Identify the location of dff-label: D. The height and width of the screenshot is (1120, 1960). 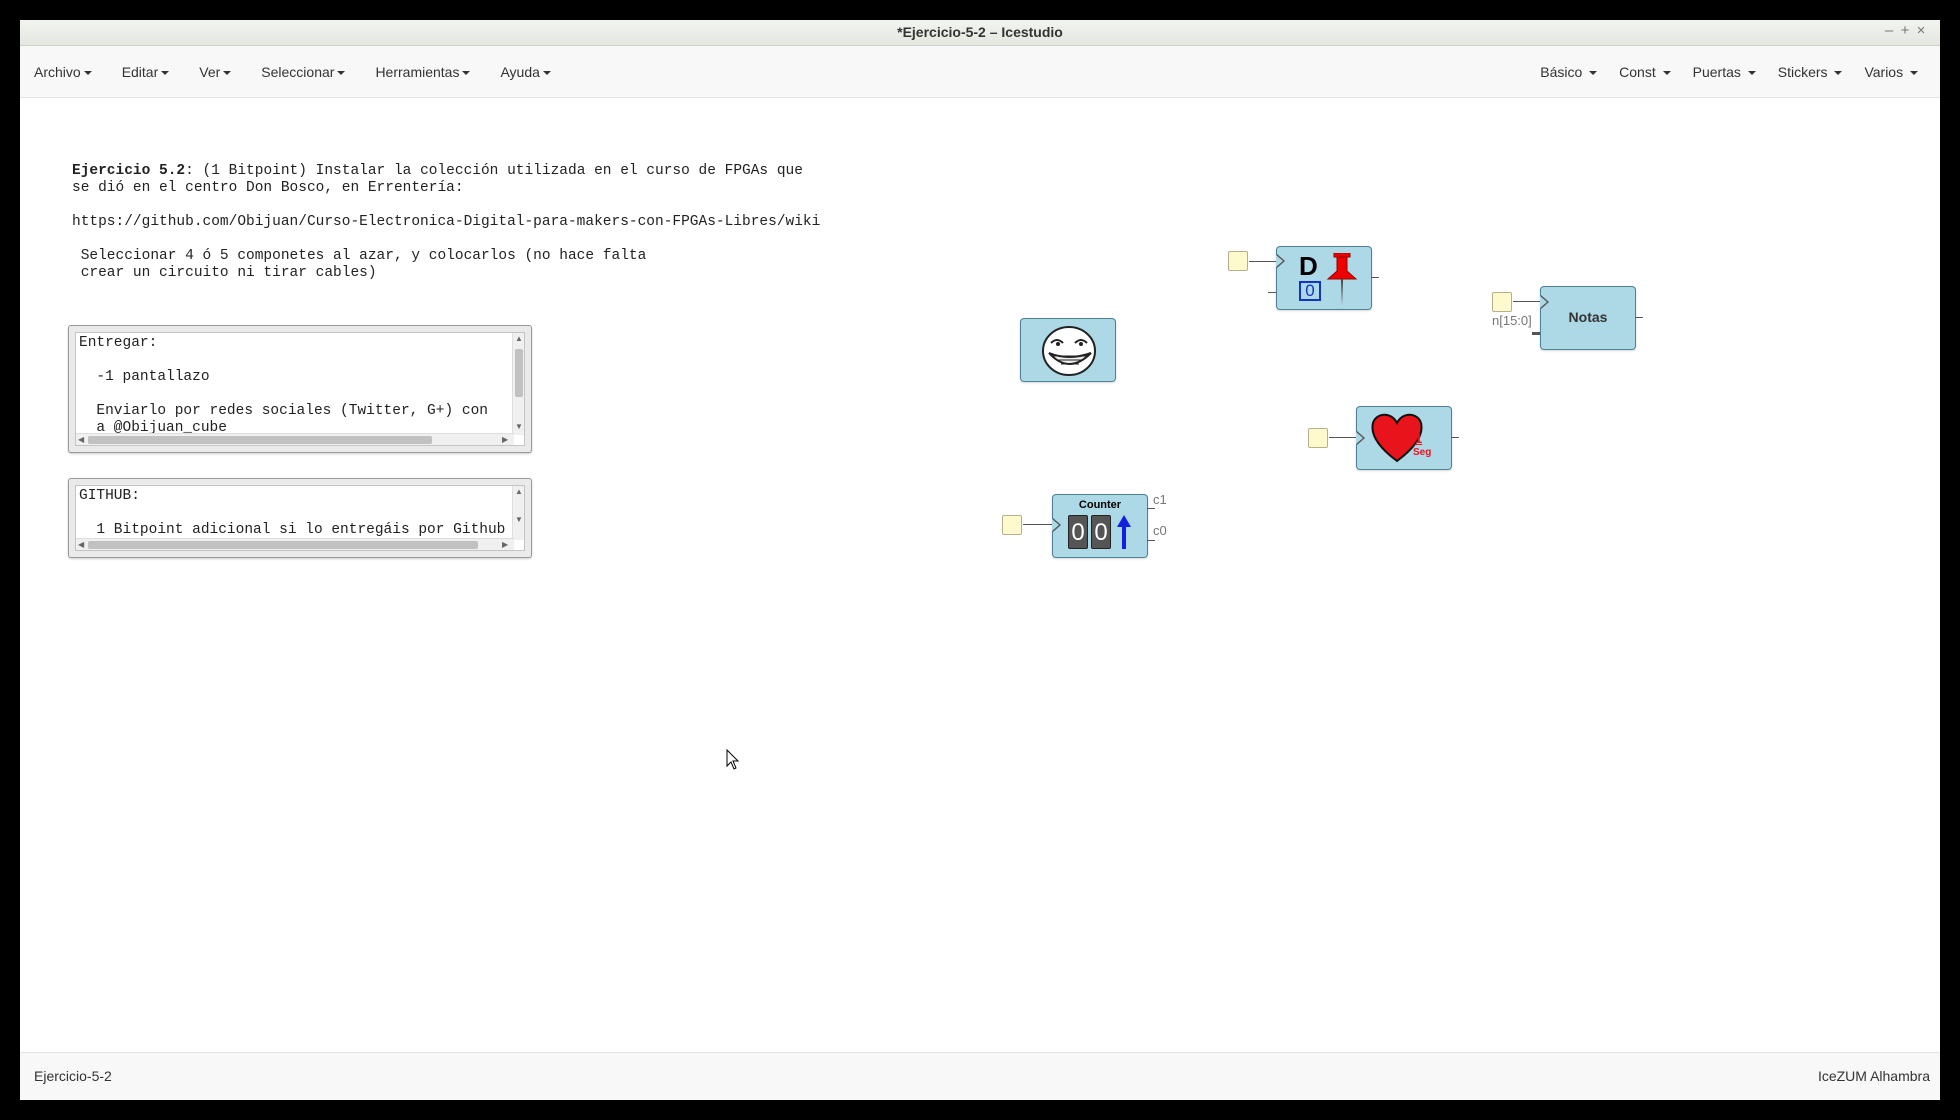
(1308, 266).